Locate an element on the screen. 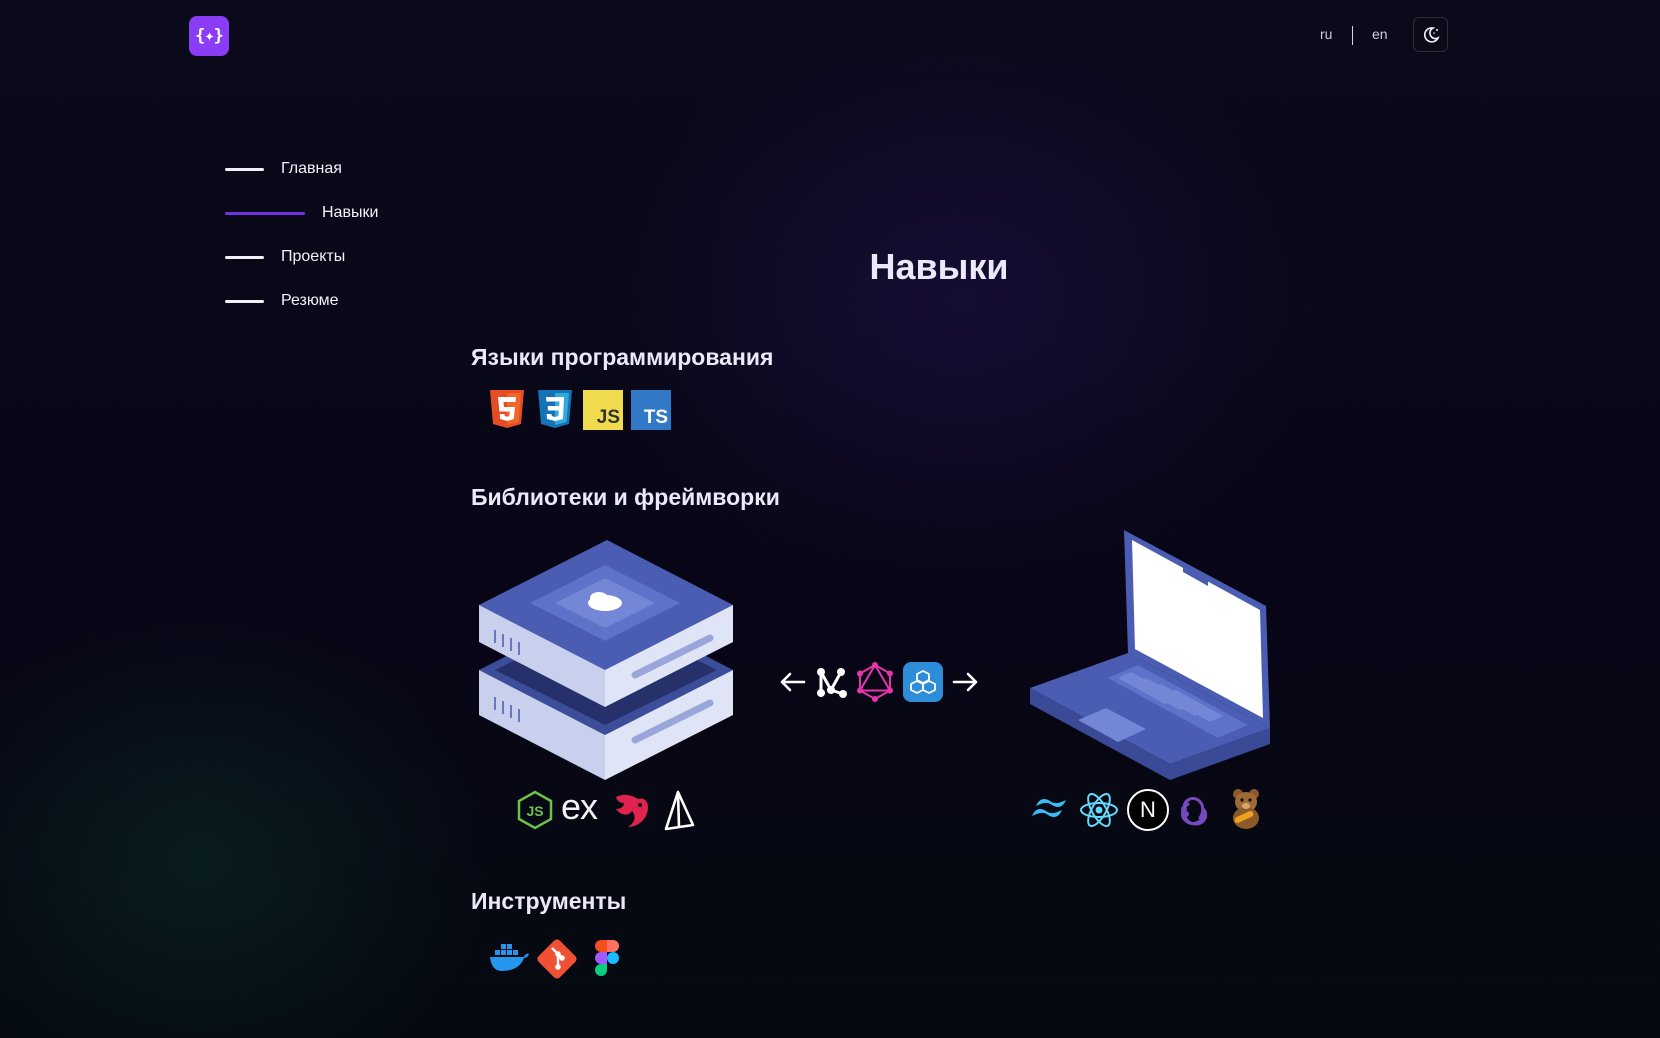 The height and width of the screenshot is (1038, 1660). figma-icon is located at coordinates (607, 958).